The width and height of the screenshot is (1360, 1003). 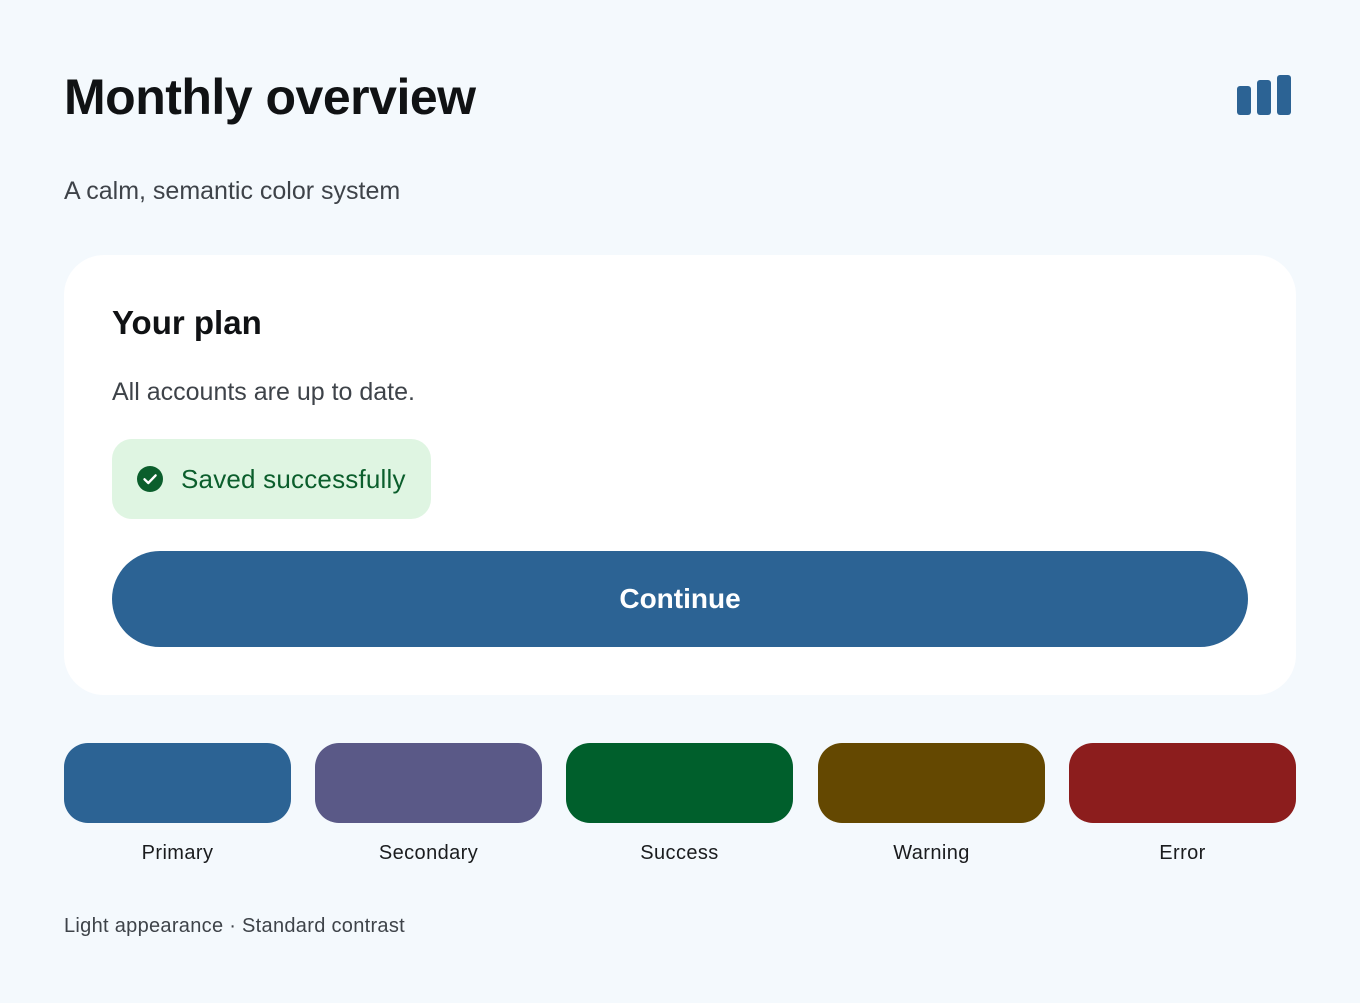 I want to click on header: Monthly overview, so click(x=680, y=97).